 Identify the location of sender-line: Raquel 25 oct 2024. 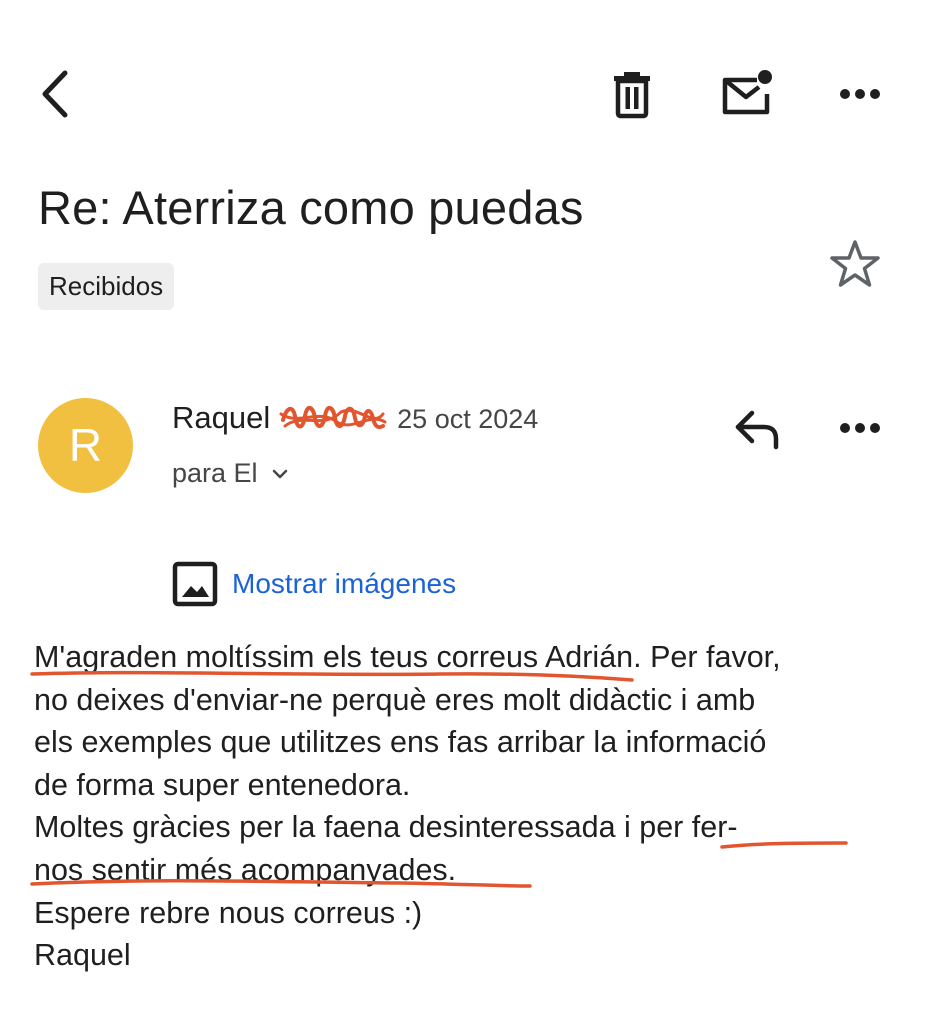
(355, 420).